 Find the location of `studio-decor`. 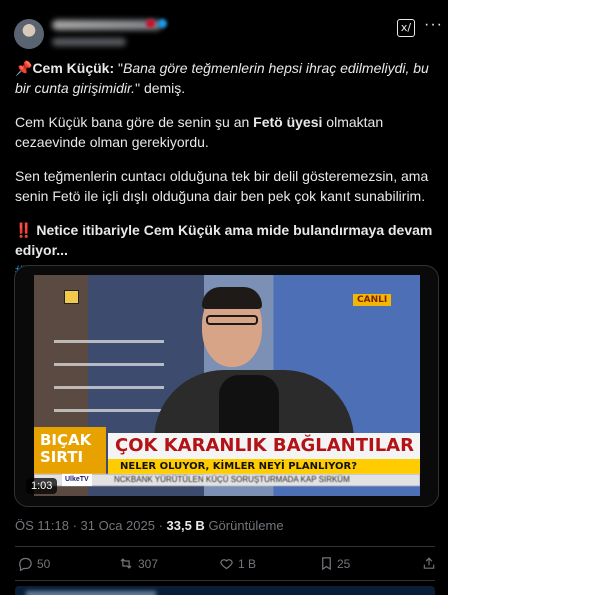

studio-decor is located at coordinates (109, 375).